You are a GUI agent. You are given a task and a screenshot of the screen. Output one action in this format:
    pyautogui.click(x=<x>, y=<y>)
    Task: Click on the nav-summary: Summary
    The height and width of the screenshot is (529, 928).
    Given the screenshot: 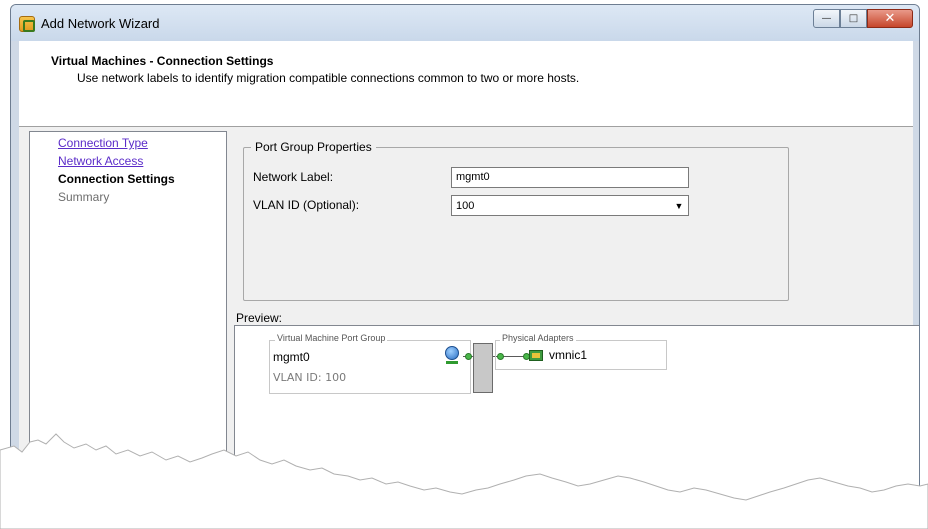 What is the action you would take?
    pyautogui.click(x=84, y=197)
    